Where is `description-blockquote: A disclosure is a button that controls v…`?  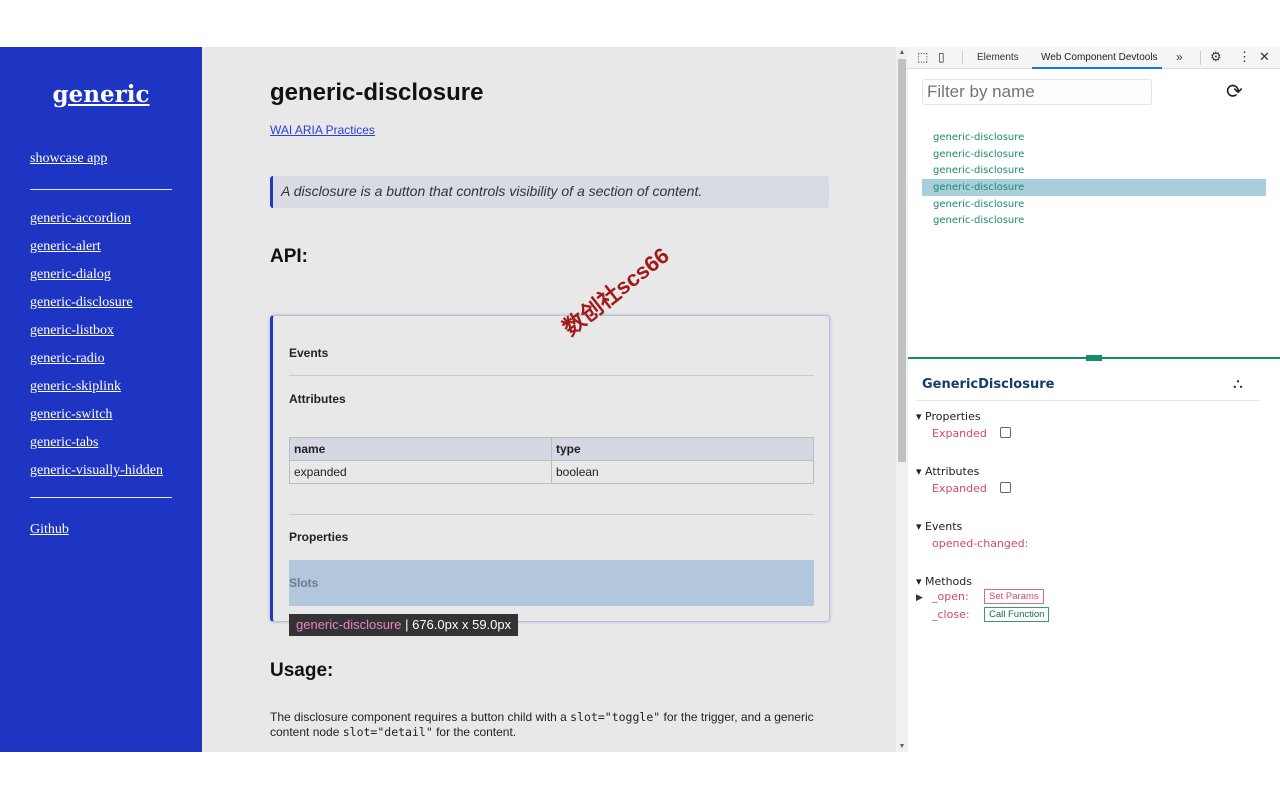
description-blockquote: A disclosure is a button that controls v… is located at coordinates (549, 192).